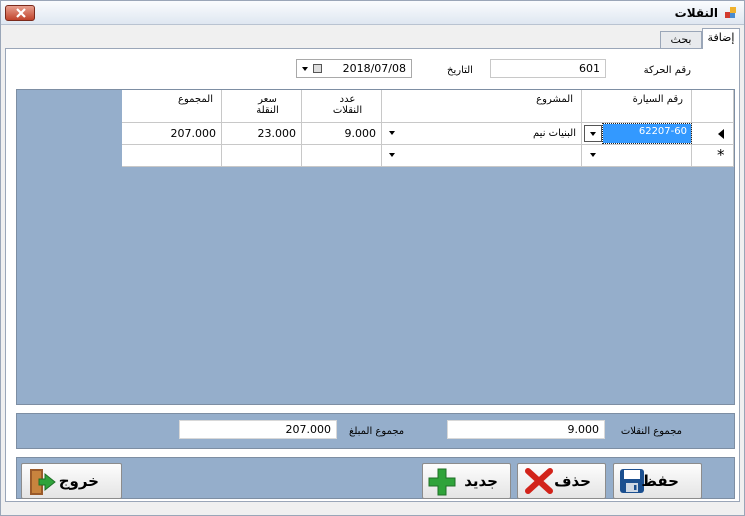 This screenshot has width=745, height=516. Describe the element at coordinates (375, 478) in the screenshot. I see `button-bar: حفظ حذف جديد خروج` at that location.